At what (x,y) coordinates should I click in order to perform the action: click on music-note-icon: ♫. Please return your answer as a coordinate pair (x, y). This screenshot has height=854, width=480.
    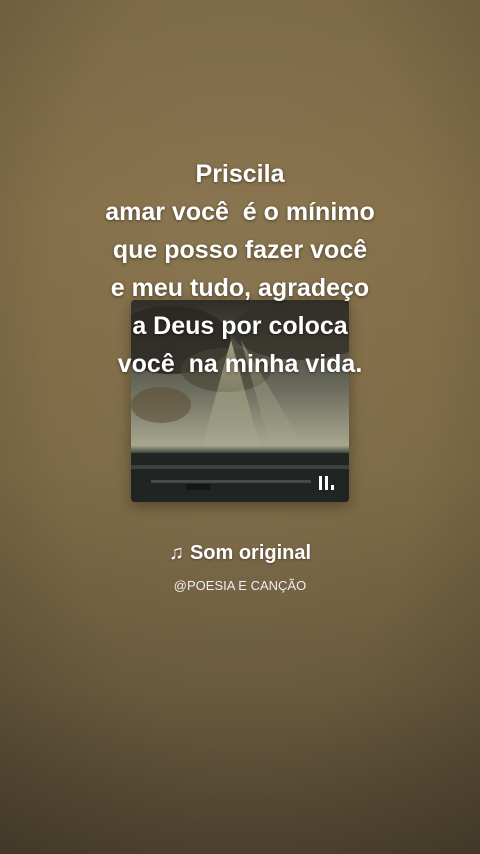
    Looking at the image, I should click on (176, 553).